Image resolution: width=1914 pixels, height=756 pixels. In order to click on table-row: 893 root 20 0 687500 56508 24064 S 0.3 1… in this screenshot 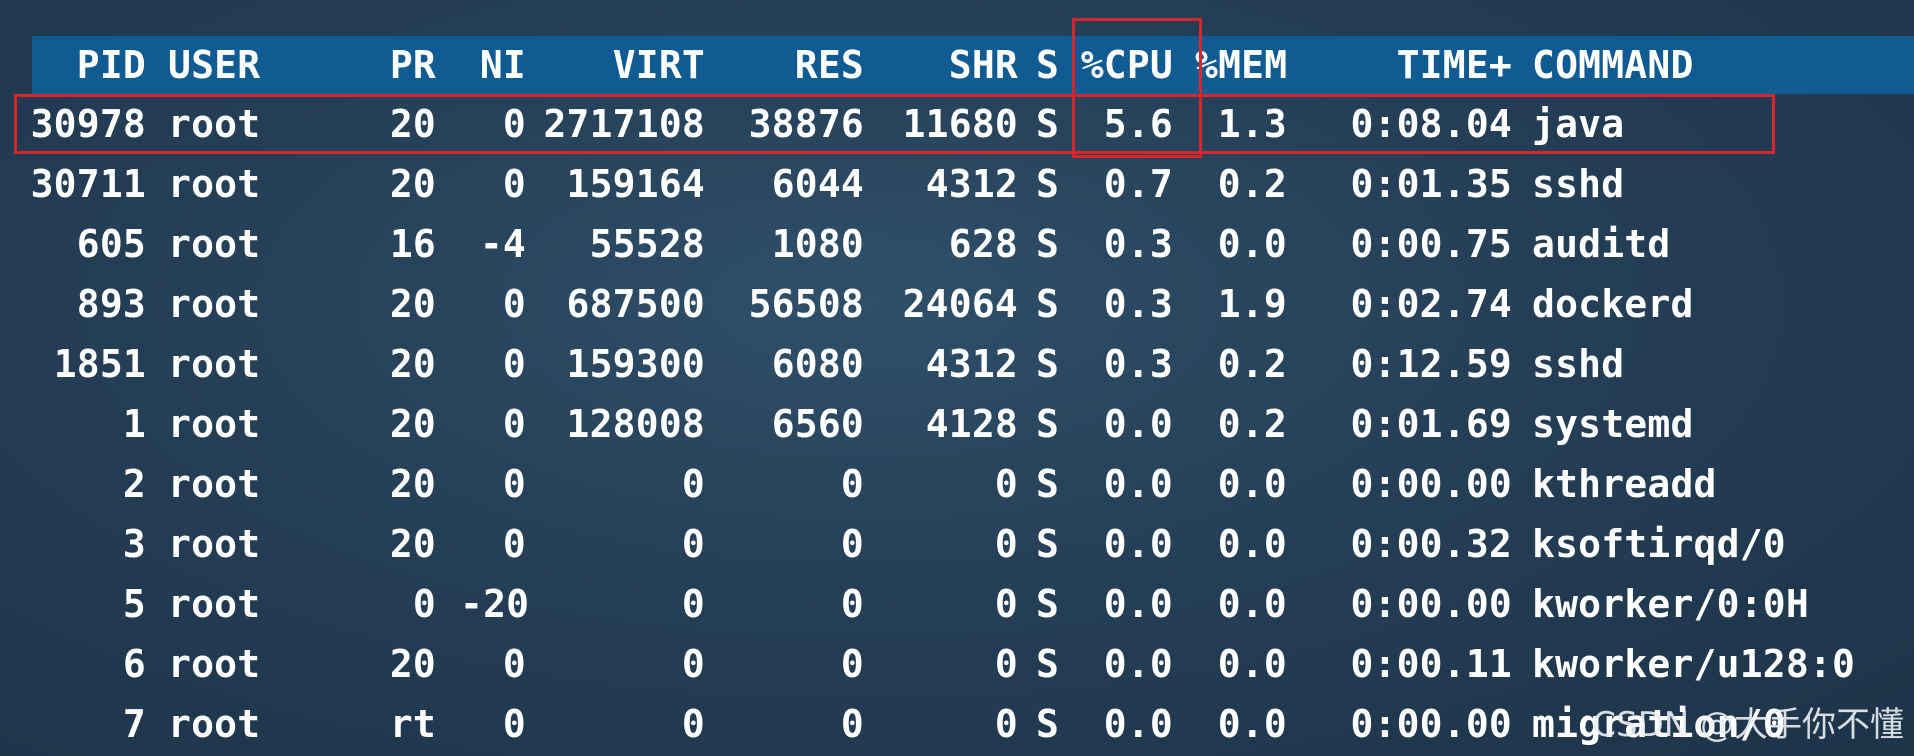, I will do `click(957, 304)`.